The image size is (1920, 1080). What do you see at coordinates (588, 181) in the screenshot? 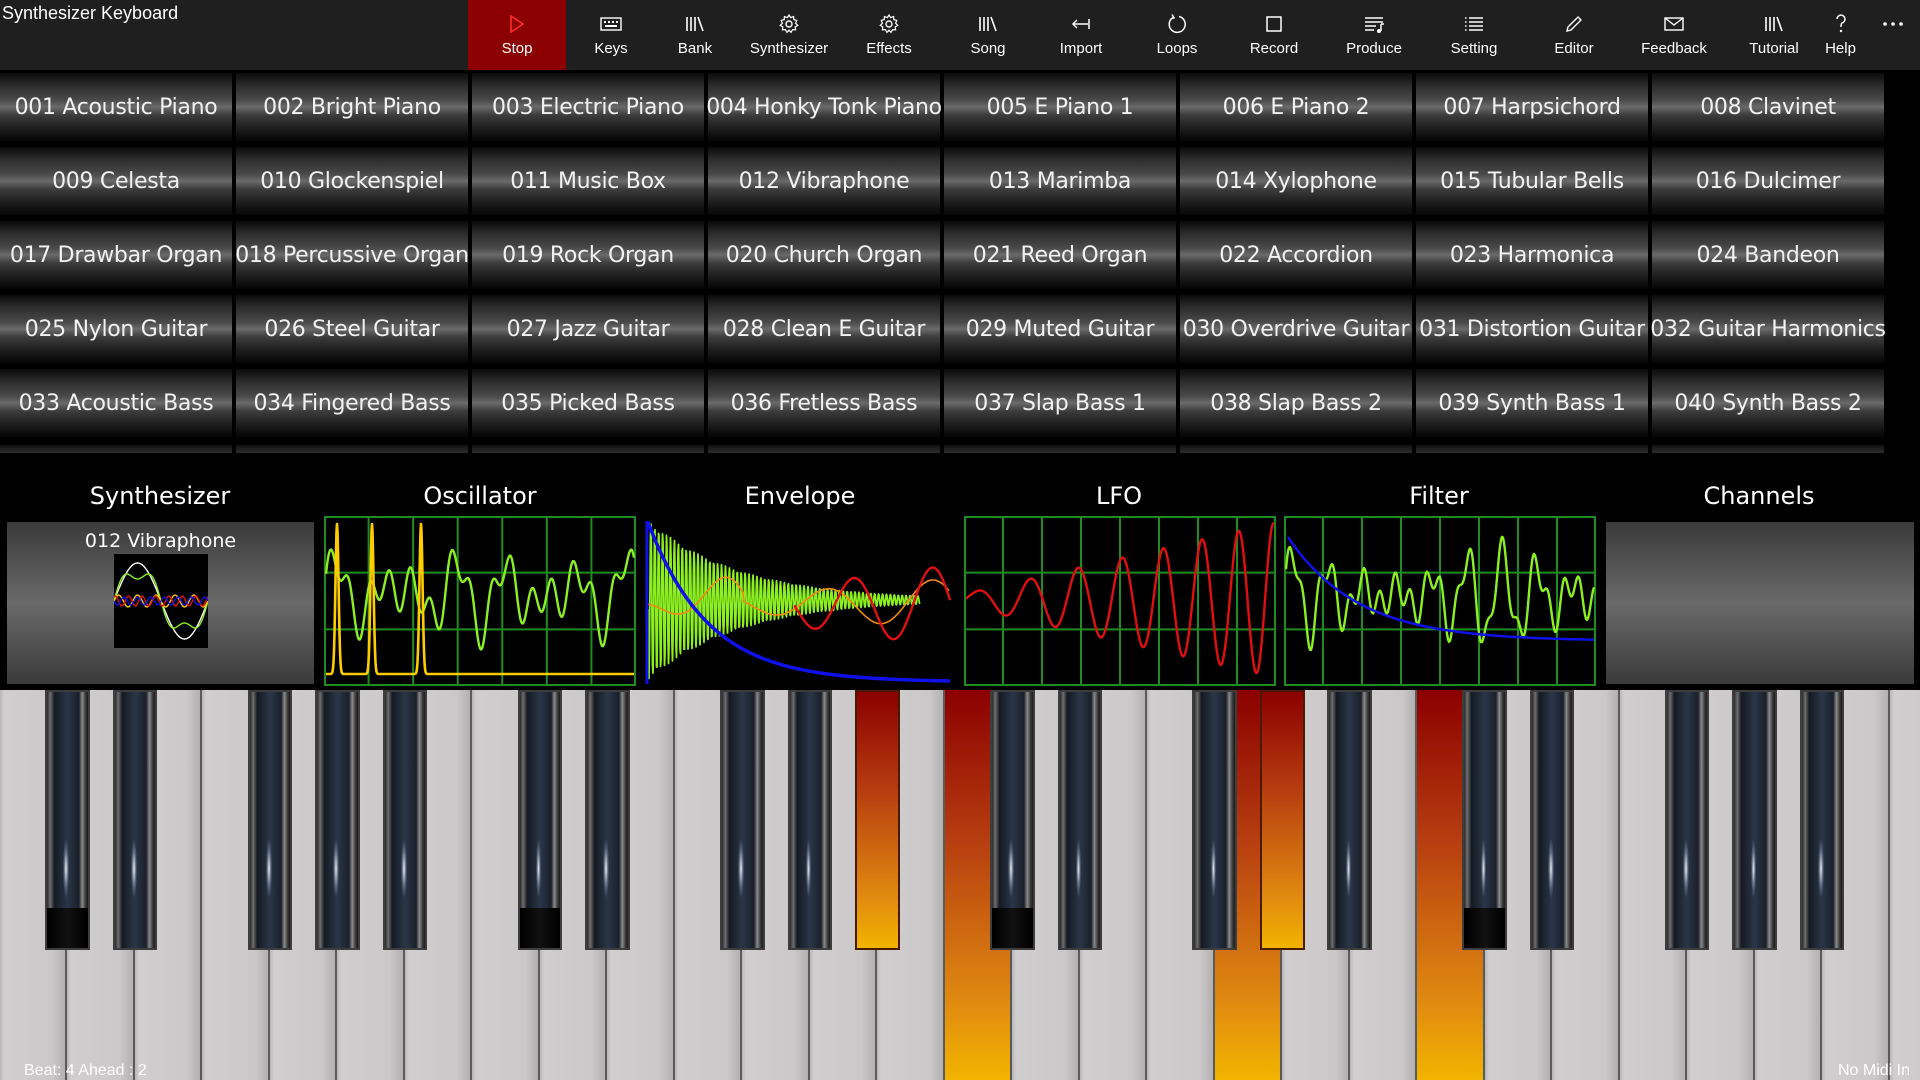
I see `instrument-button: 011 Music Box` at bounding box center [588, 181].